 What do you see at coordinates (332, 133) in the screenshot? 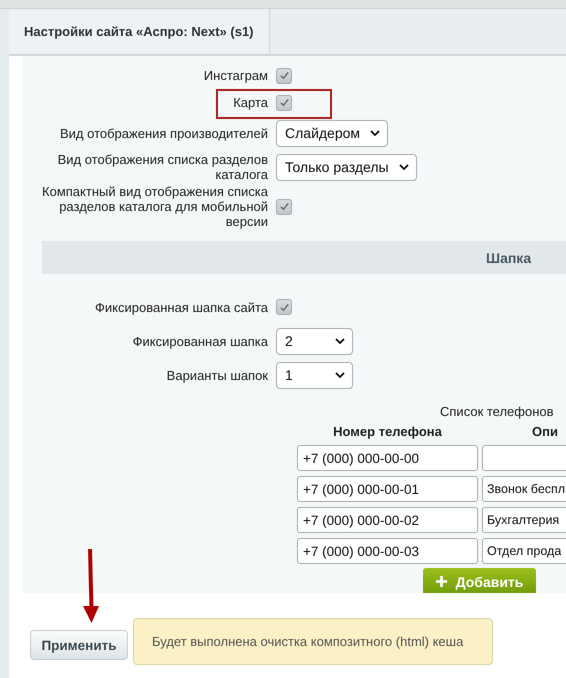
I see `dropdown: Слайдером` at bounding box center [332, 133].